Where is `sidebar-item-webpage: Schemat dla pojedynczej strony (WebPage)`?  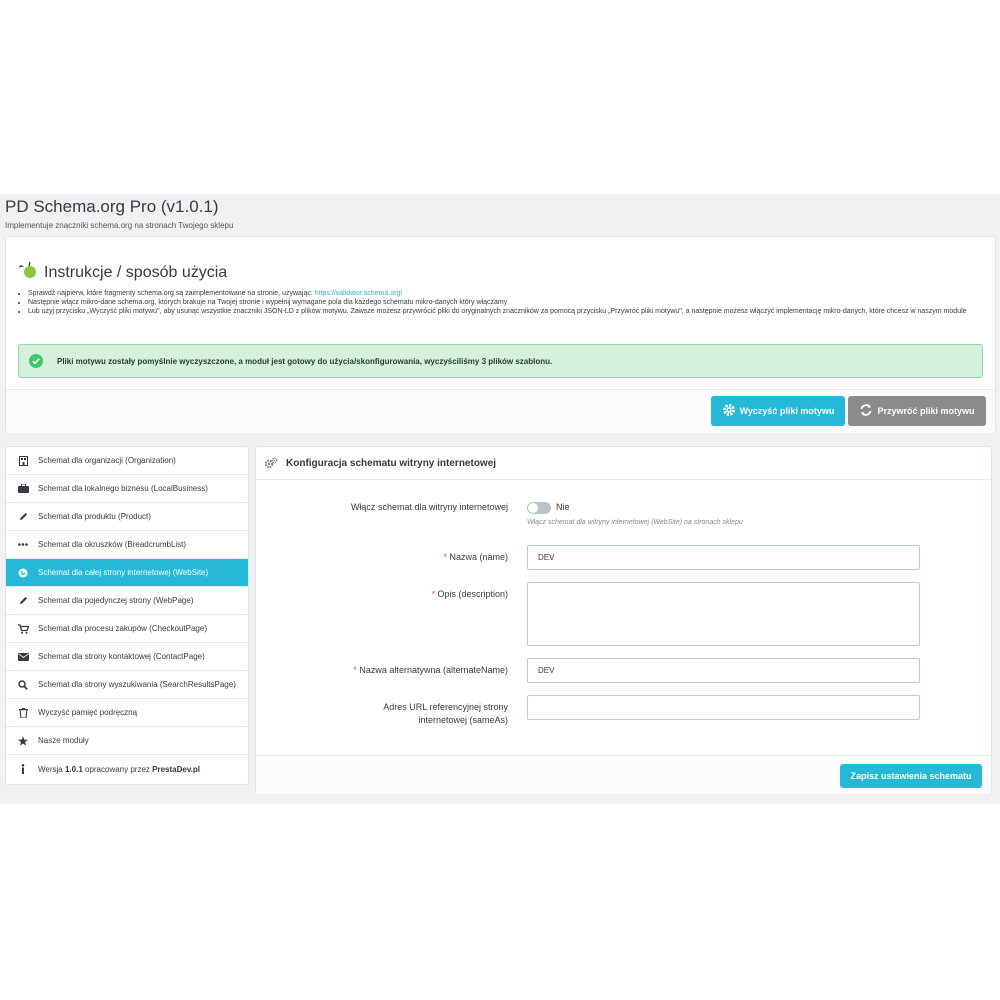 sidebar-item-webpage: Schemat dla pojedynczej strony (WebPage) is located at coordinates (127, 601).